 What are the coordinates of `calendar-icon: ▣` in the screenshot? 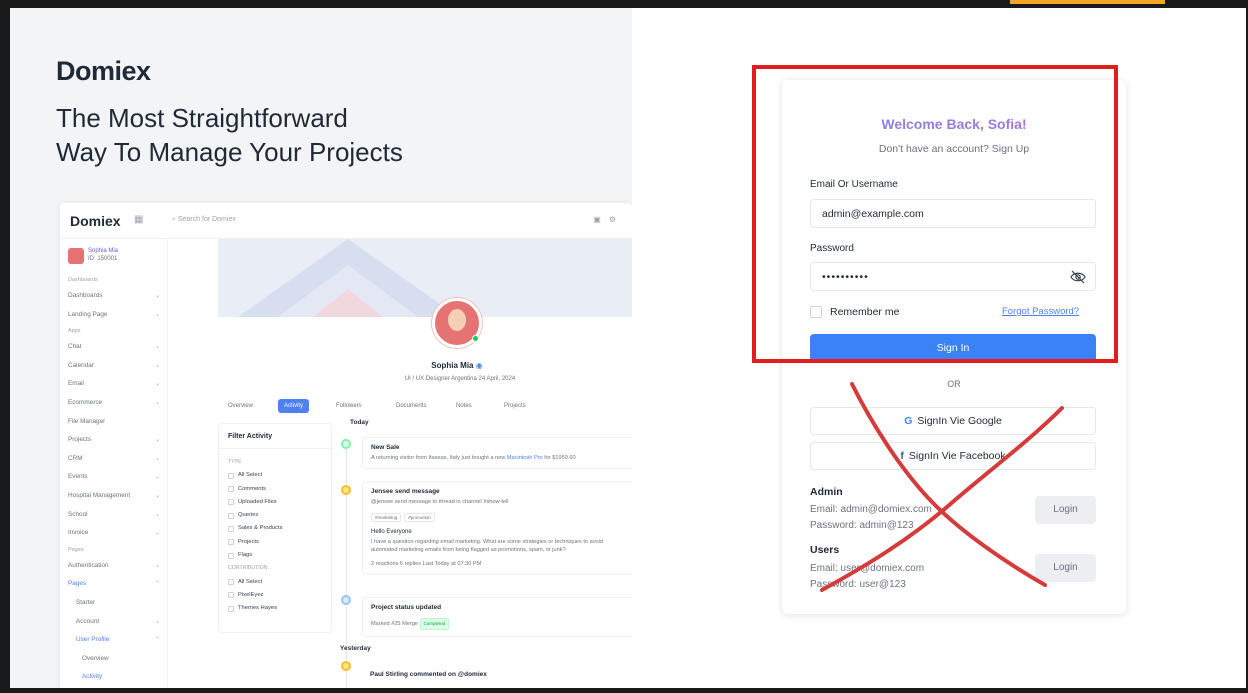 It's located at (601, 219).